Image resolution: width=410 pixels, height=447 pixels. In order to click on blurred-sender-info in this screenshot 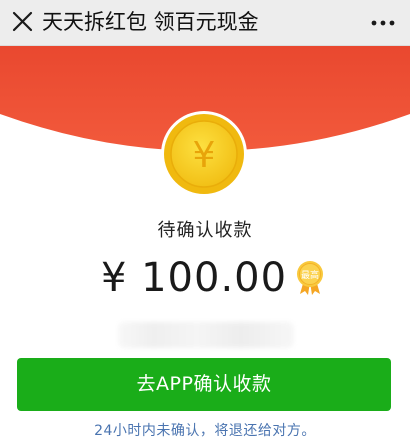, I will do `click(206, 335)`.